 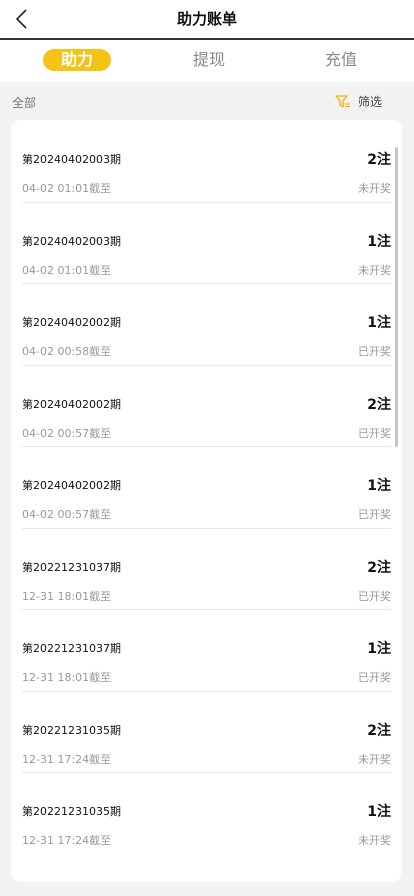 I want to click on page-title: 助力账单, so click(x=206, y=19).